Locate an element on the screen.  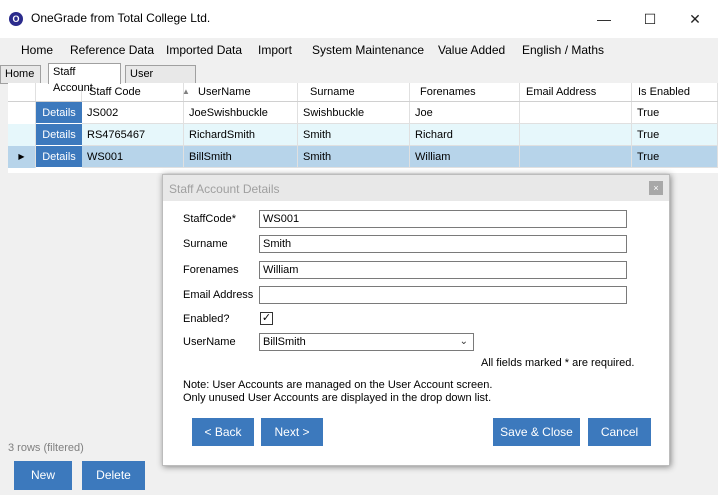
cell-username: JoeSwishbuckle is located at coordinates (241, 113).